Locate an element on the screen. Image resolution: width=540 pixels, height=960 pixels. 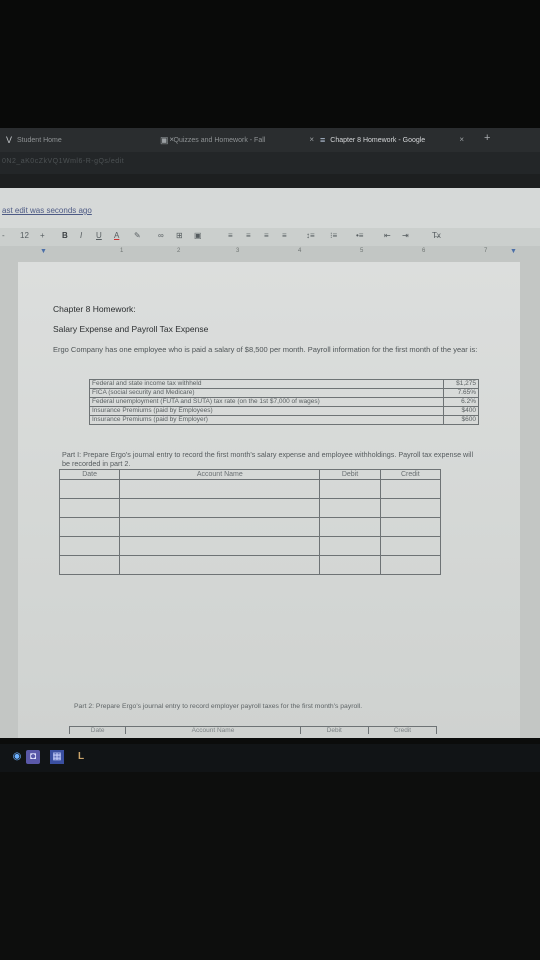
align-center-icon: ≡ is located at coordinates (248, 235).